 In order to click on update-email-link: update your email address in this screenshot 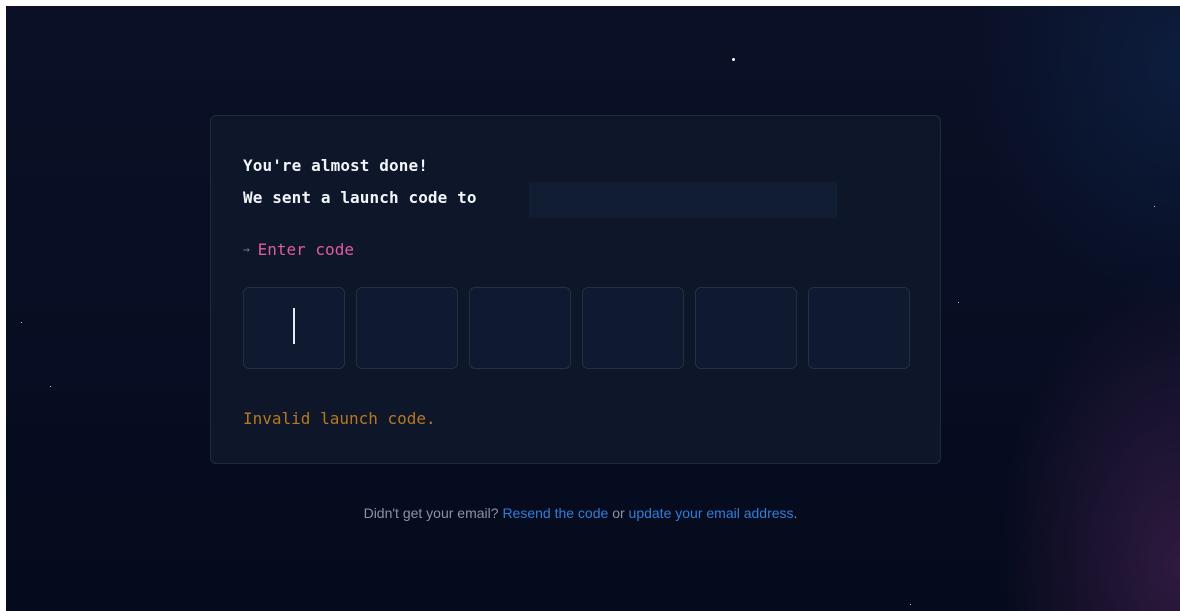, I will do `click(711, 513)`.